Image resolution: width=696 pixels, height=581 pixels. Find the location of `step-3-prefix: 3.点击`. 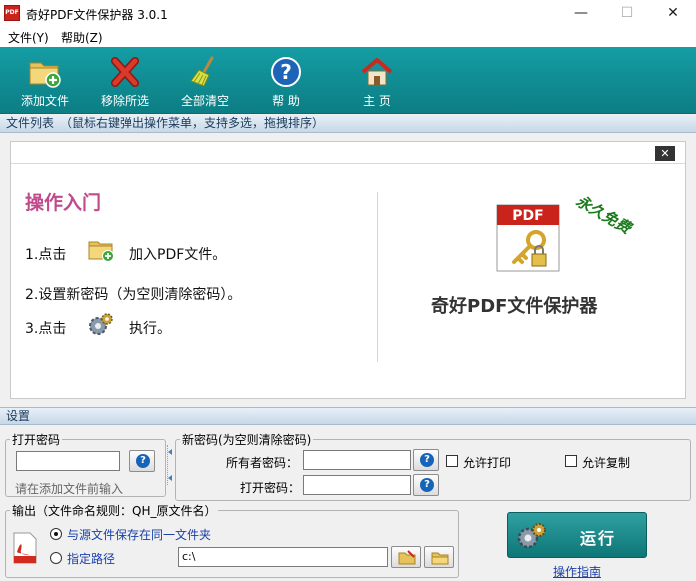

step-3-prefix: 3.点击 is located at coordinates (46, 329).